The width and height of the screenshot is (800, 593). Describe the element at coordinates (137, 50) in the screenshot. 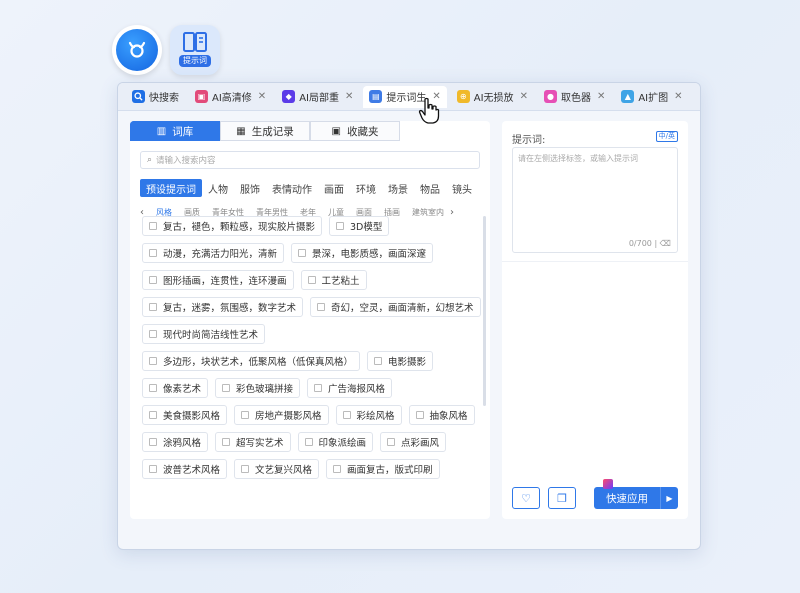

I see `main-app-icon` at that location.